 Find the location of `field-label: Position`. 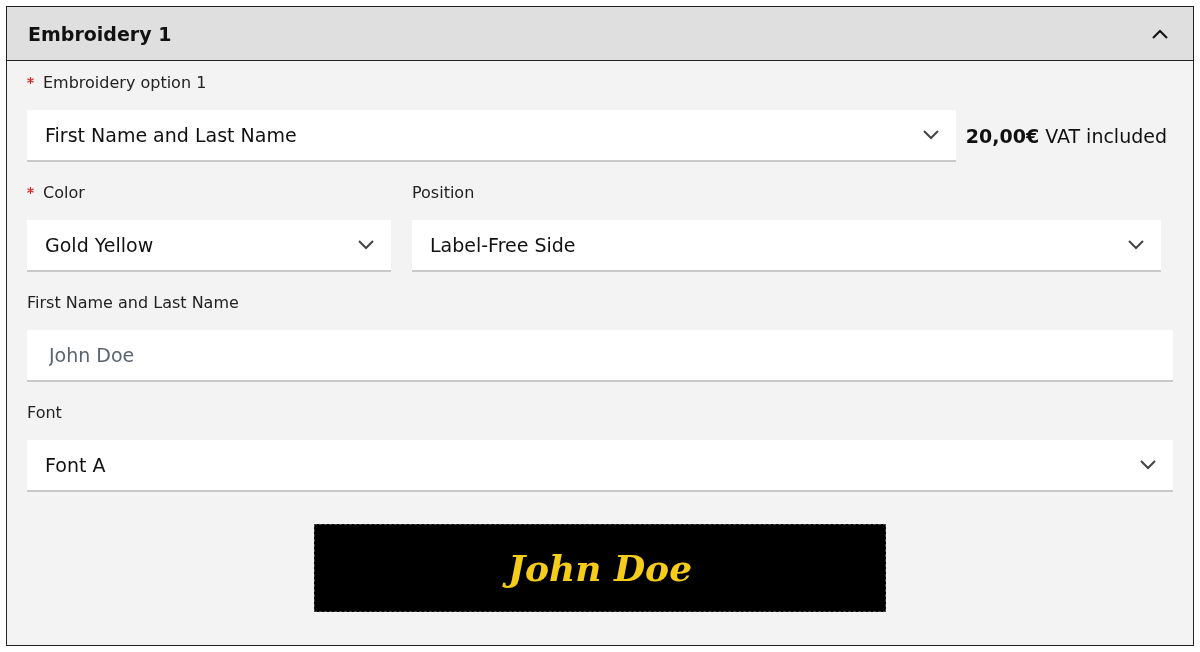

field-label: Position is located at coordinates (443, 192).